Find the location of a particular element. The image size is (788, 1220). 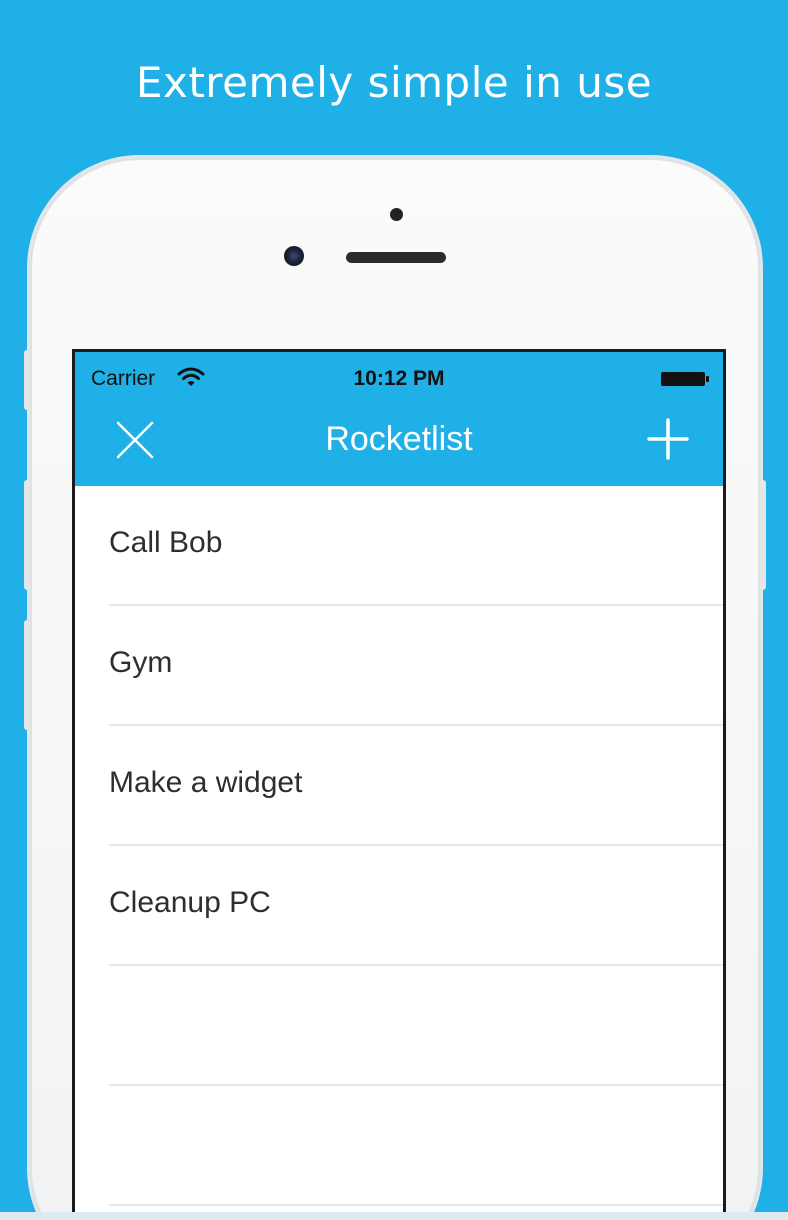

list-item: Gym is located at coordinates (399, 666).